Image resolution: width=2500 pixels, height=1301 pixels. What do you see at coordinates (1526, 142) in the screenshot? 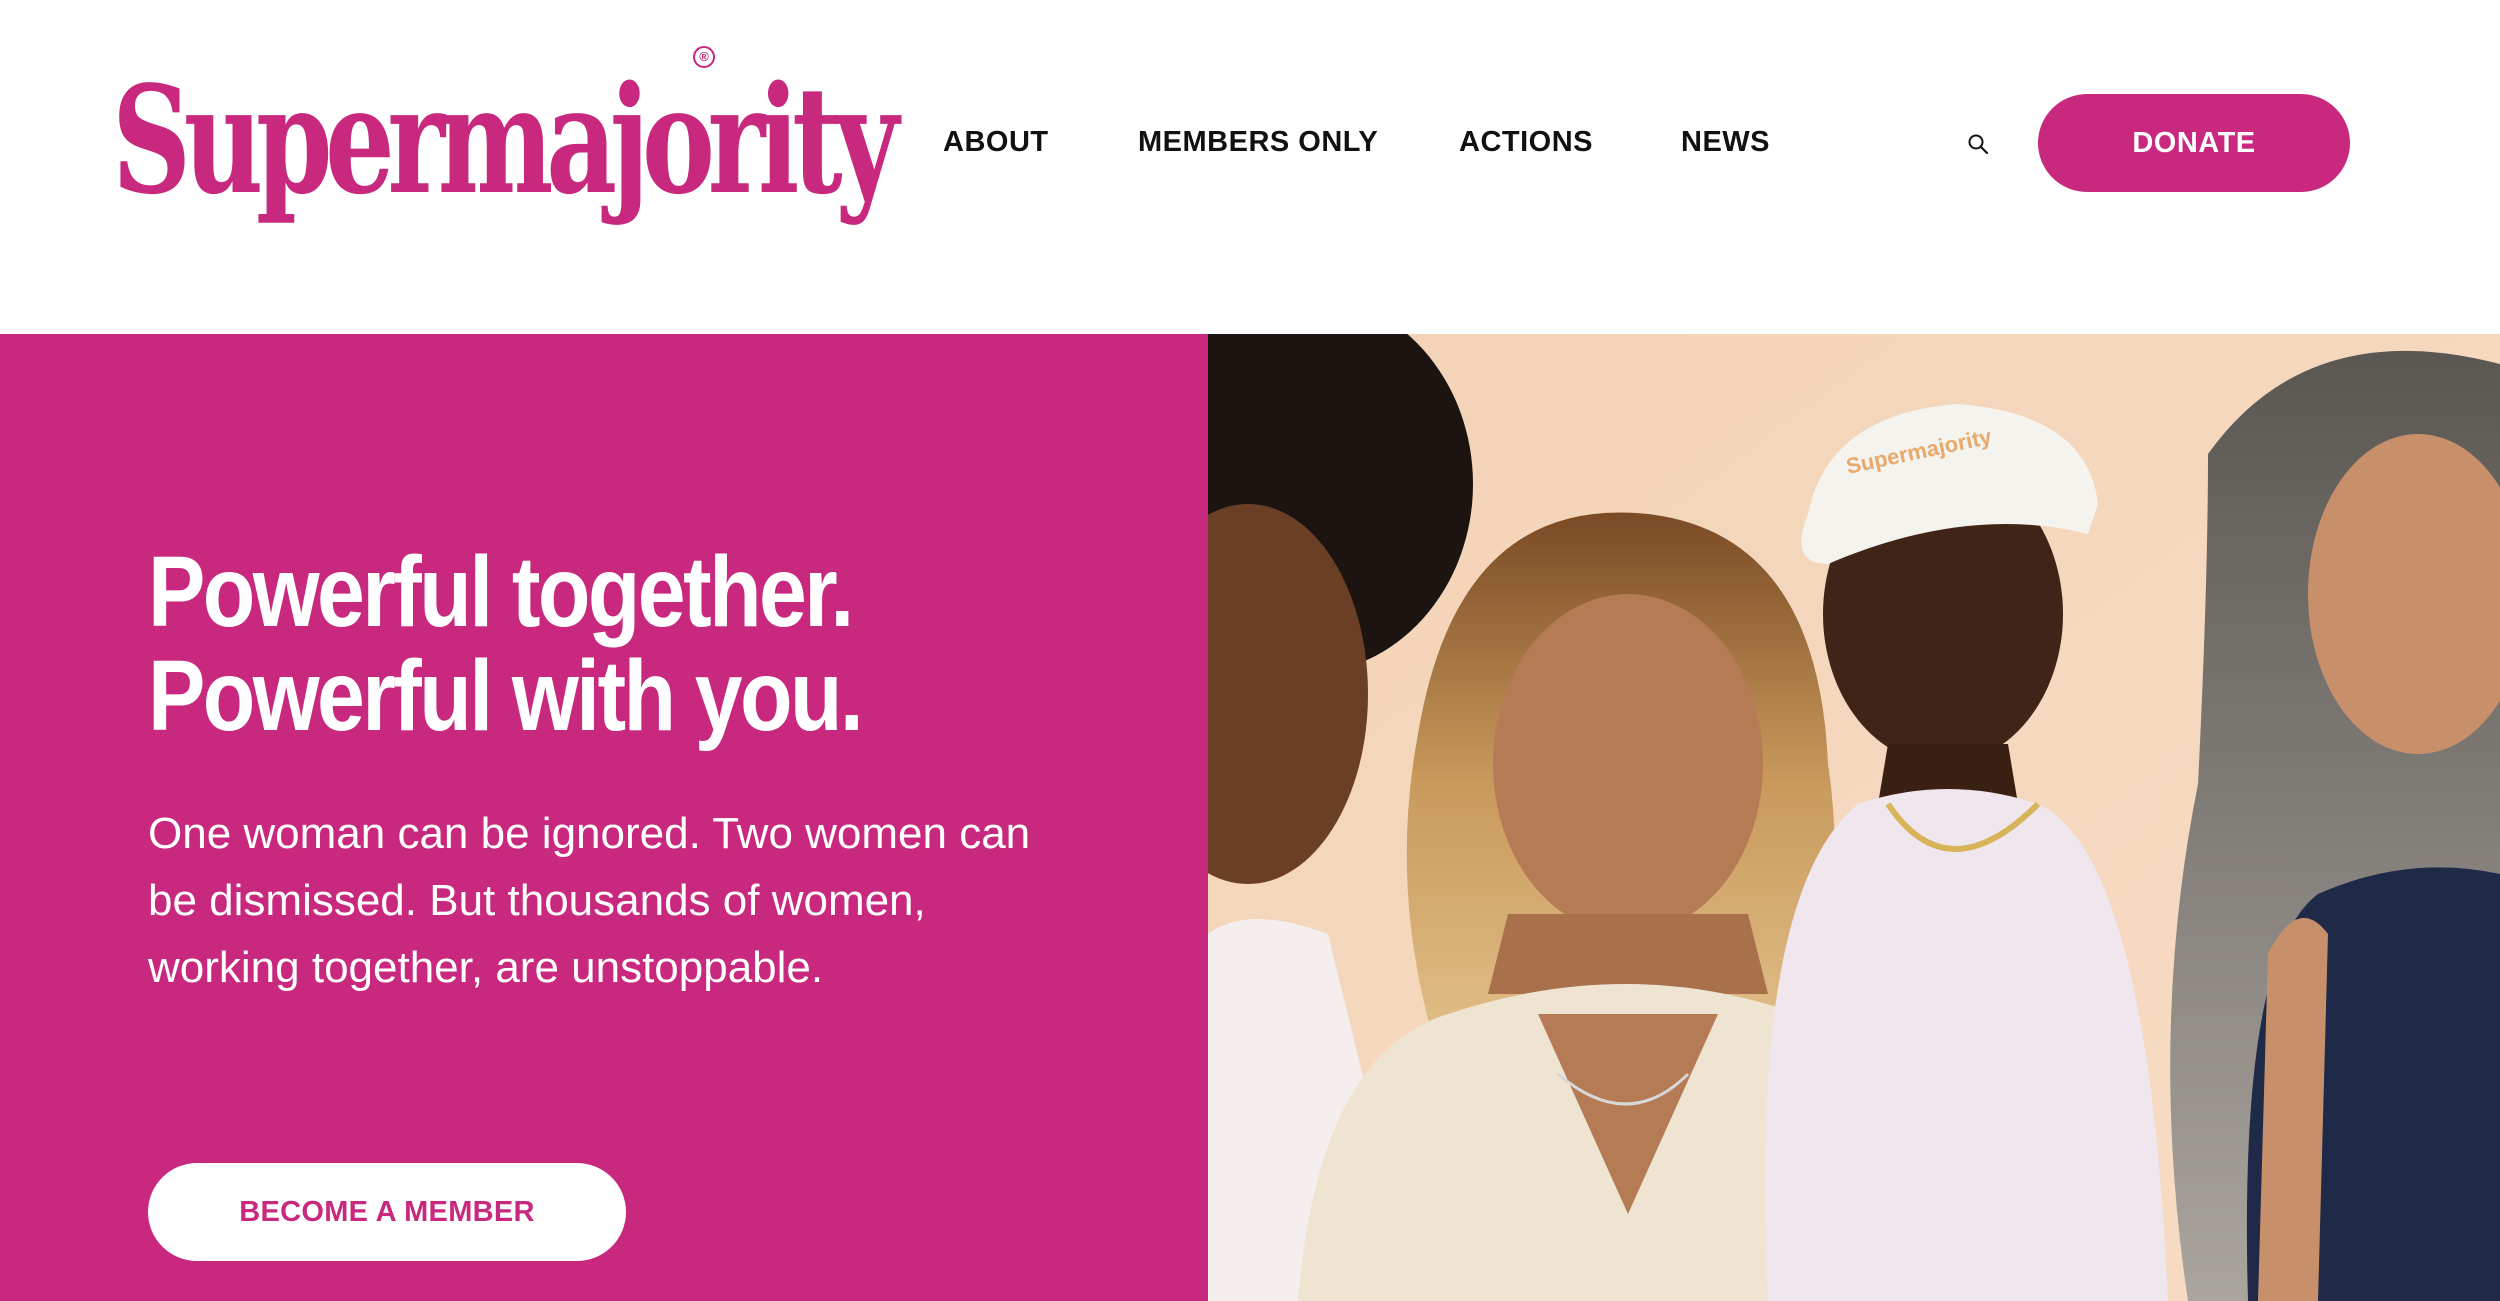
I see `nav-item-actions: ACTIONS` at bounding box center [1526, 142].